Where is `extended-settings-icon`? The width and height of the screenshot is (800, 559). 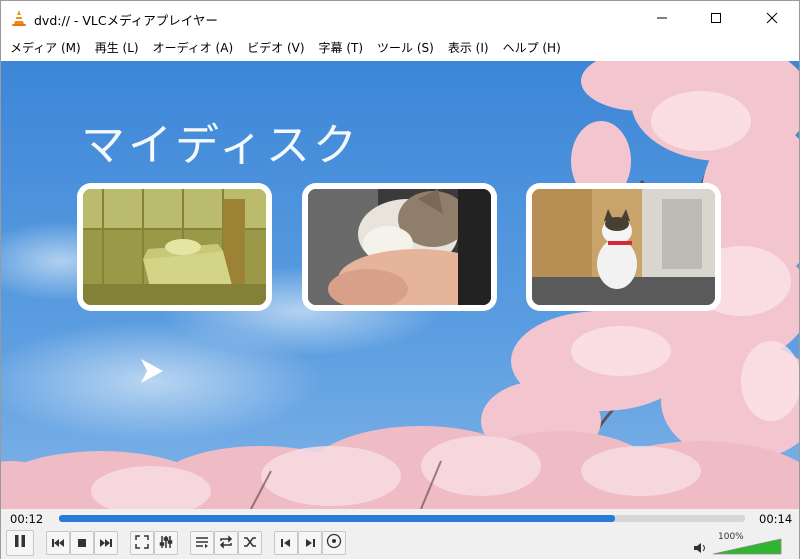 extended-settings-icon is located at coordinates (166, 543).